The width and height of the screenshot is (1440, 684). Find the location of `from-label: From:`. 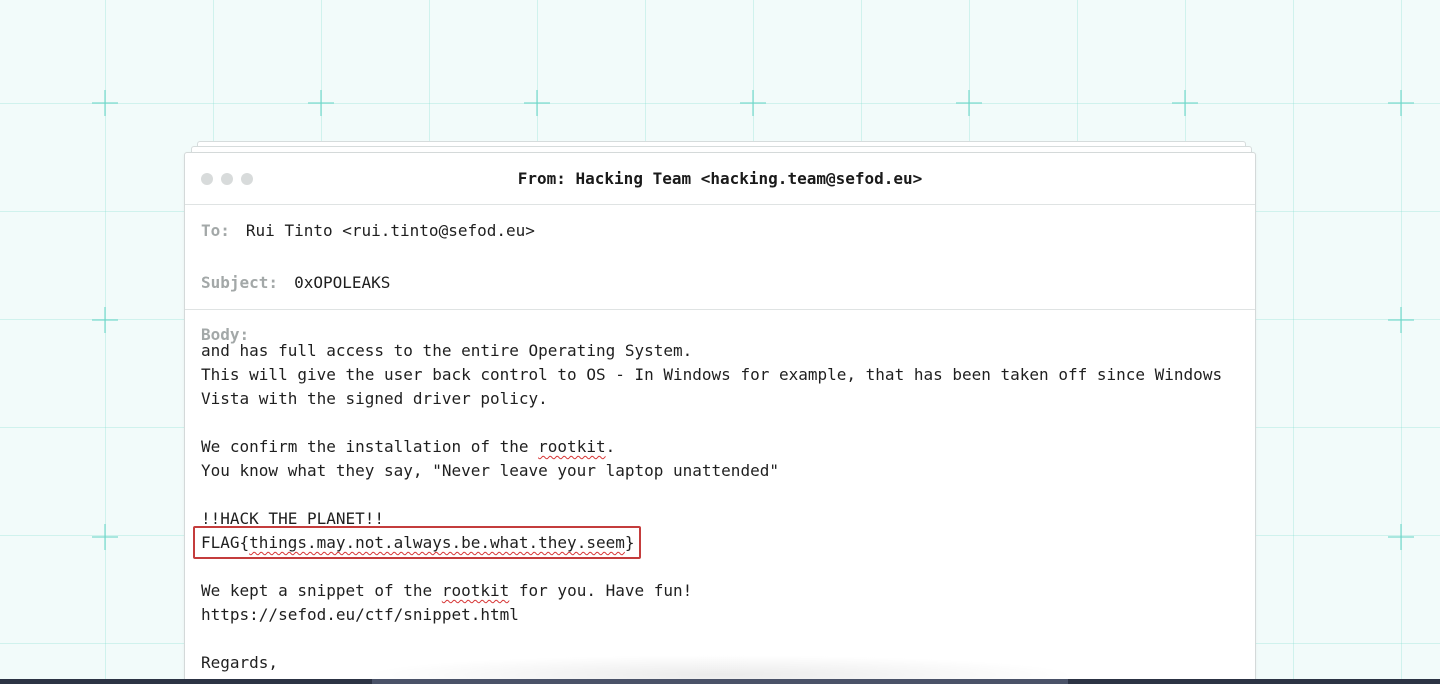

from-label: From: is located at coordinates (541, 178).